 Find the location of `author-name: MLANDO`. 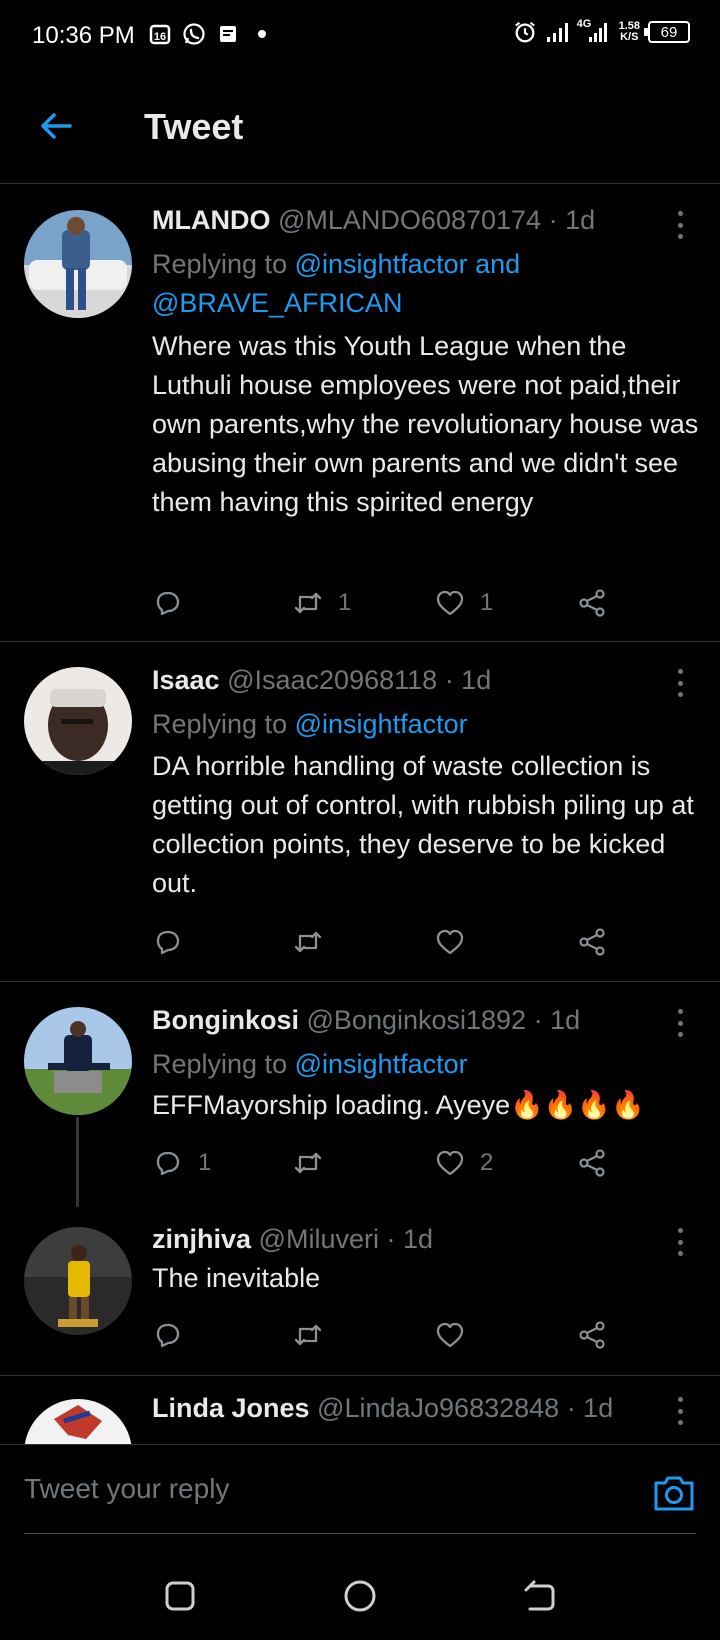

author-name: MLANDO is located at coordinates (211, 220).